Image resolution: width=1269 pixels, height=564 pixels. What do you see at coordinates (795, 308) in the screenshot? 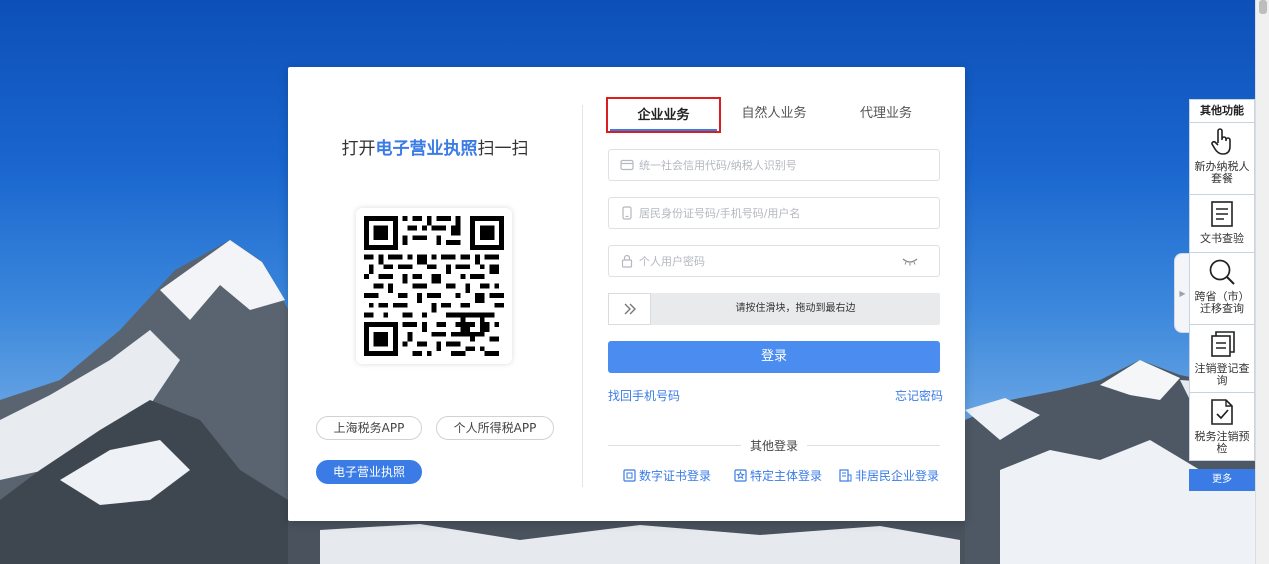
I see `slider-text: 请按住滑块，拖动到最右边` at bounding box center [795, 308].